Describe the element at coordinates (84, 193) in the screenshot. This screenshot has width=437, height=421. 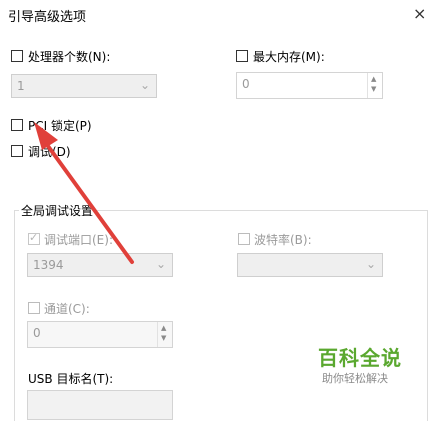
I see `red-arrow-annotation` at that location.